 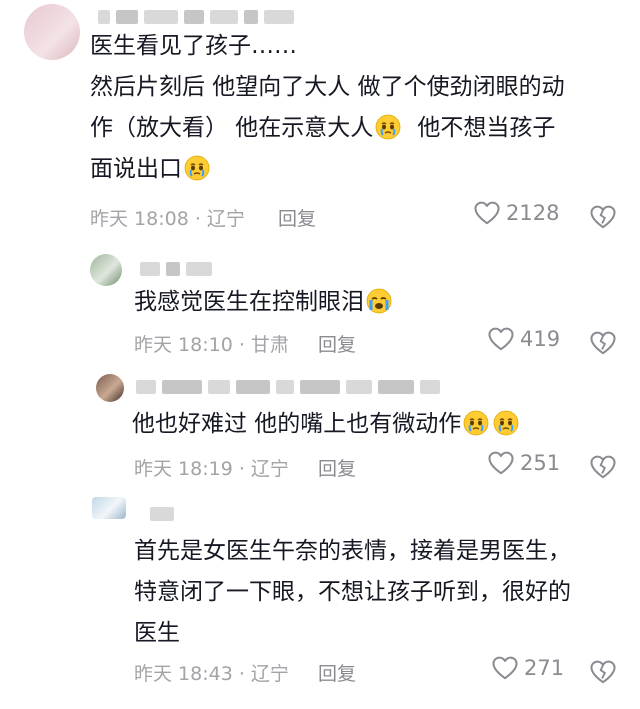 I want to click on comment-line-part: 面说出口, so click(x=136, y=169).